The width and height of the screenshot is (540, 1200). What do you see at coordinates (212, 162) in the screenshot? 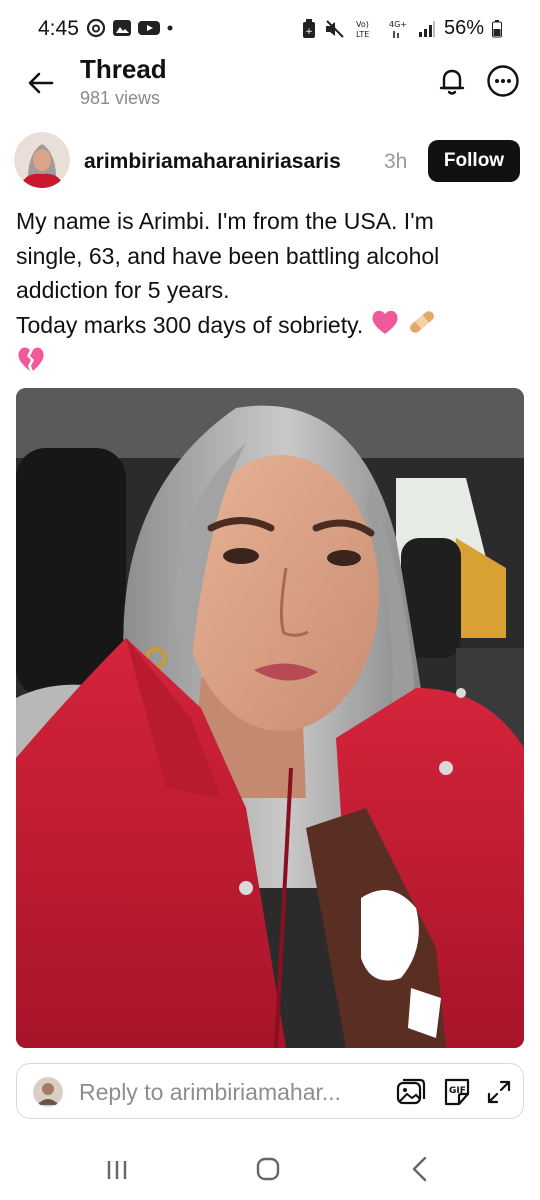
I see `author-username: arimbiriamaharaniriasaris` at bounding box center [212, 162].